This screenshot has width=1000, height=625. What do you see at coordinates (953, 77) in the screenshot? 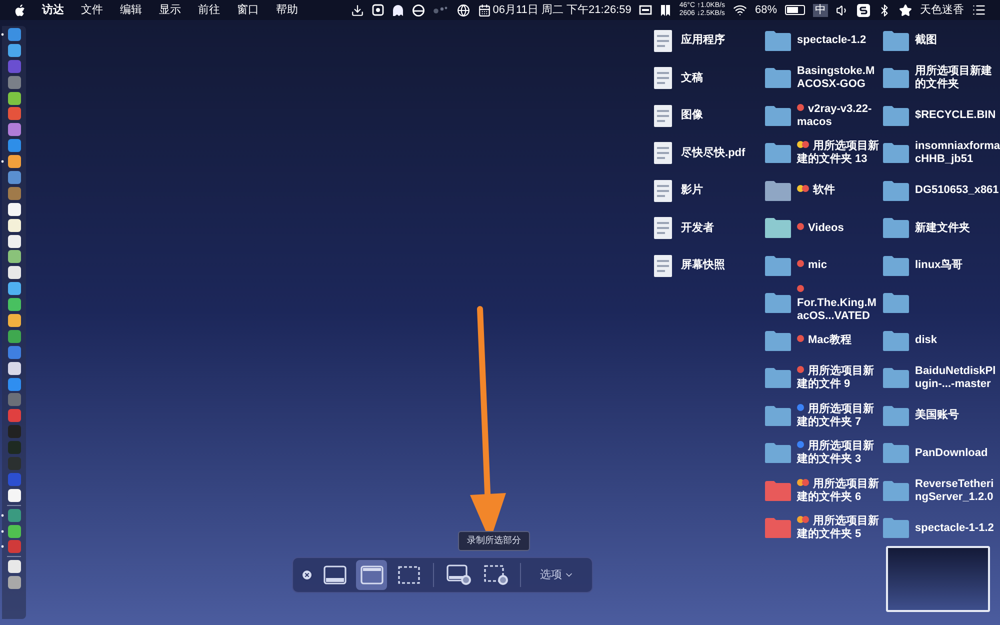
I see `file-name: 用所选项目新建的文件夹` at bounding box center [953, 77].